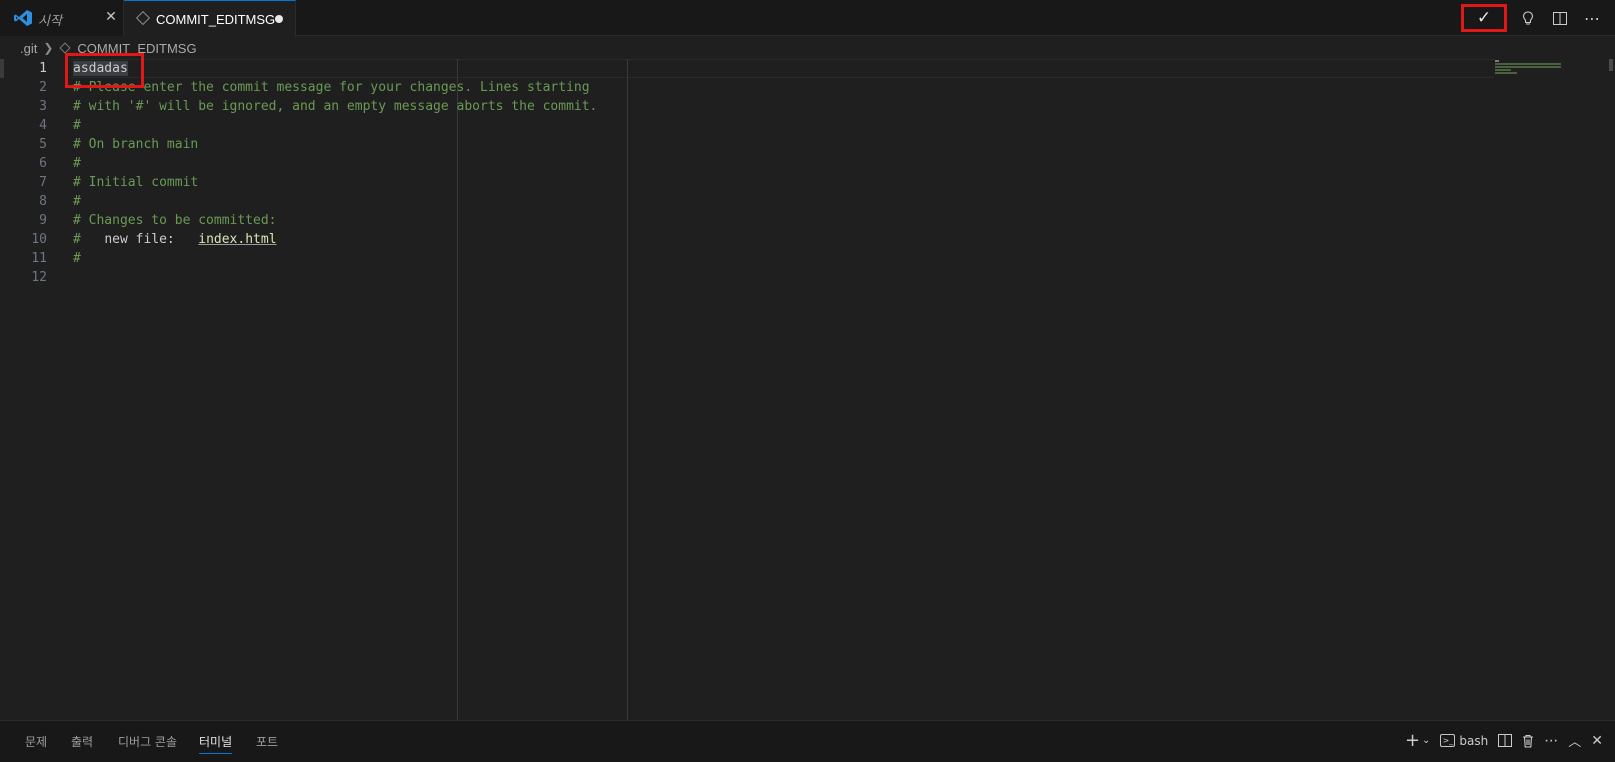  I want to click on breadcrumb-item-git: .git, so click(28, 48).